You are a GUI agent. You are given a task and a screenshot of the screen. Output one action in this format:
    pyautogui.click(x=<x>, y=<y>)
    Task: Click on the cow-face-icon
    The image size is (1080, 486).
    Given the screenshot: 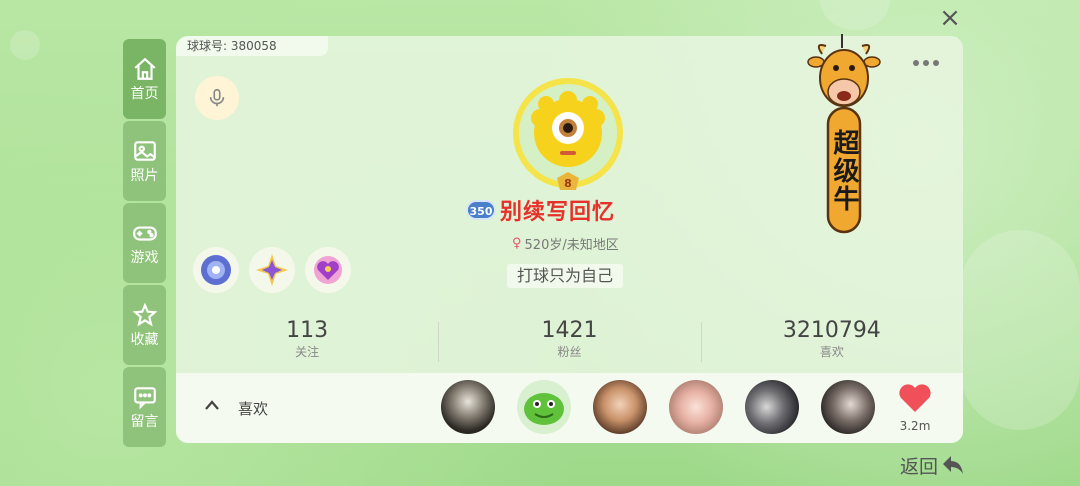 What is the action you would take?
    pyautogui.click(x=844, y=75)
    